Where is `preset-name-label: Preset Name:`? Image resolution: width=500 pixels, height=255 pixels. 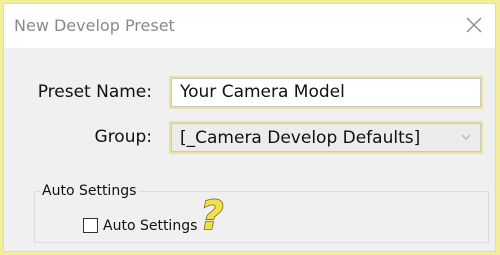
preset-name-label: Preset Name: is located at coordinates (94, 92).